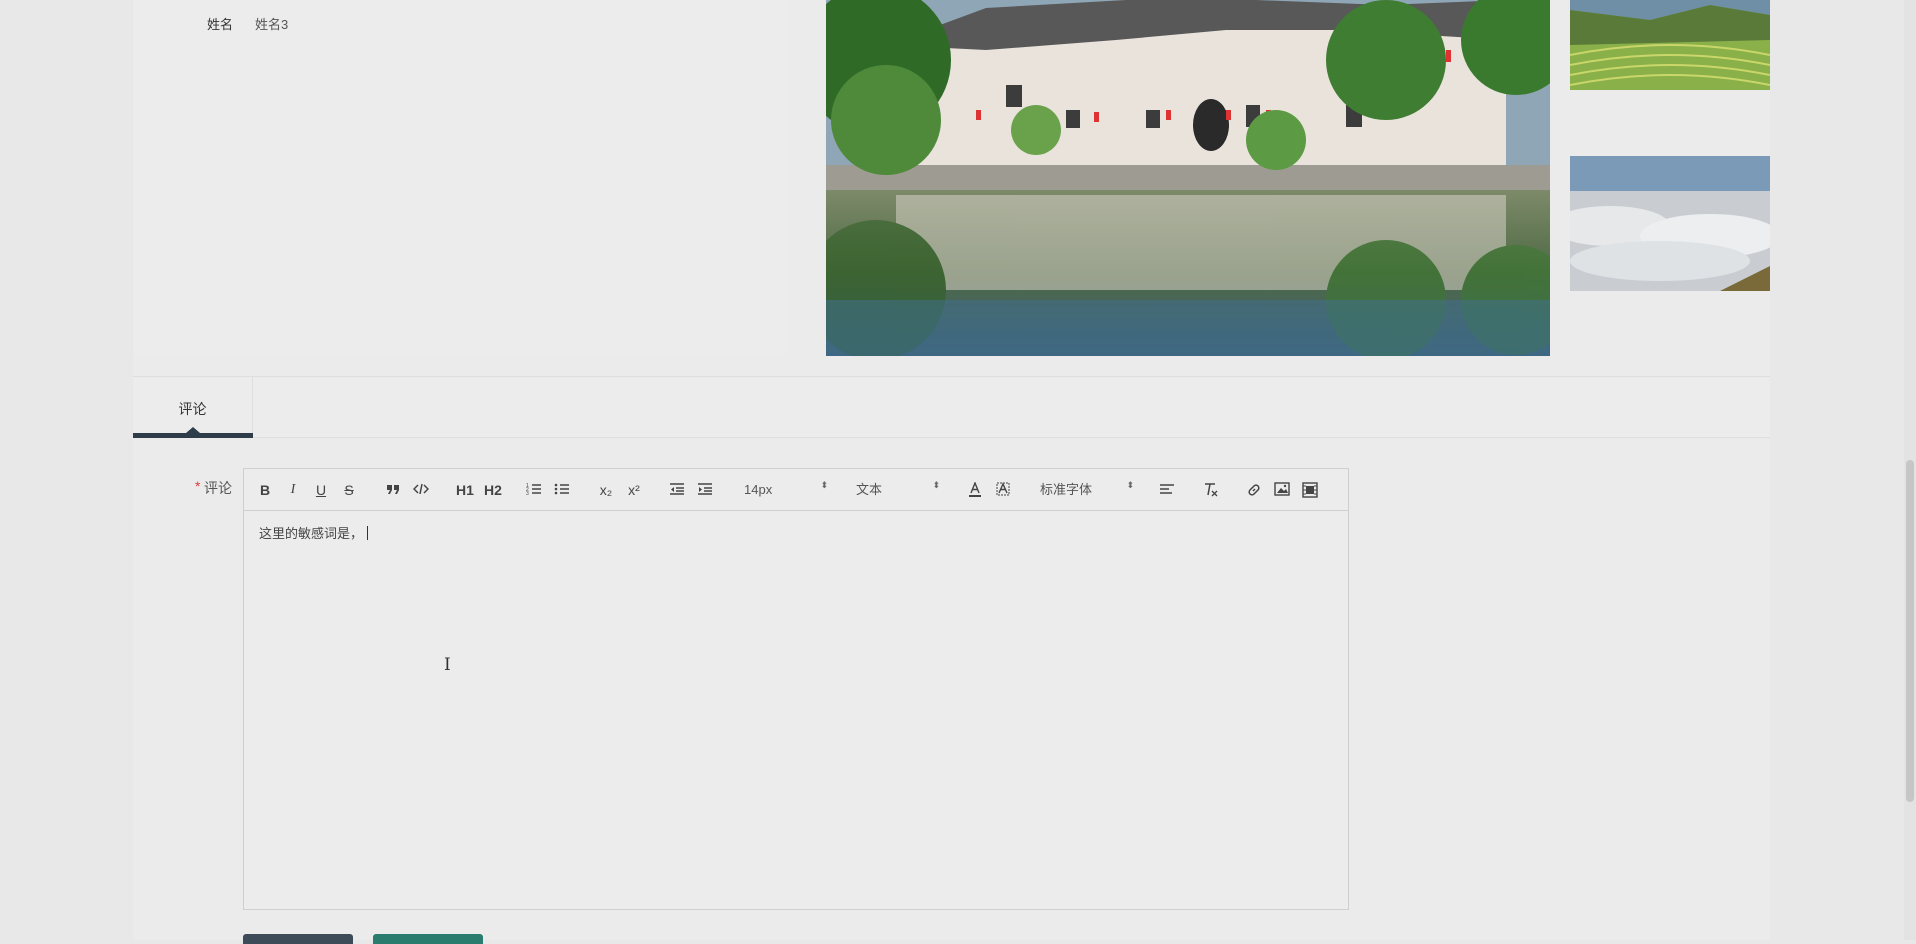  What do you see at coordinates (634, 490) in the screenshot?
I see `superscript-button: x²` at bounding box center [634, 490].